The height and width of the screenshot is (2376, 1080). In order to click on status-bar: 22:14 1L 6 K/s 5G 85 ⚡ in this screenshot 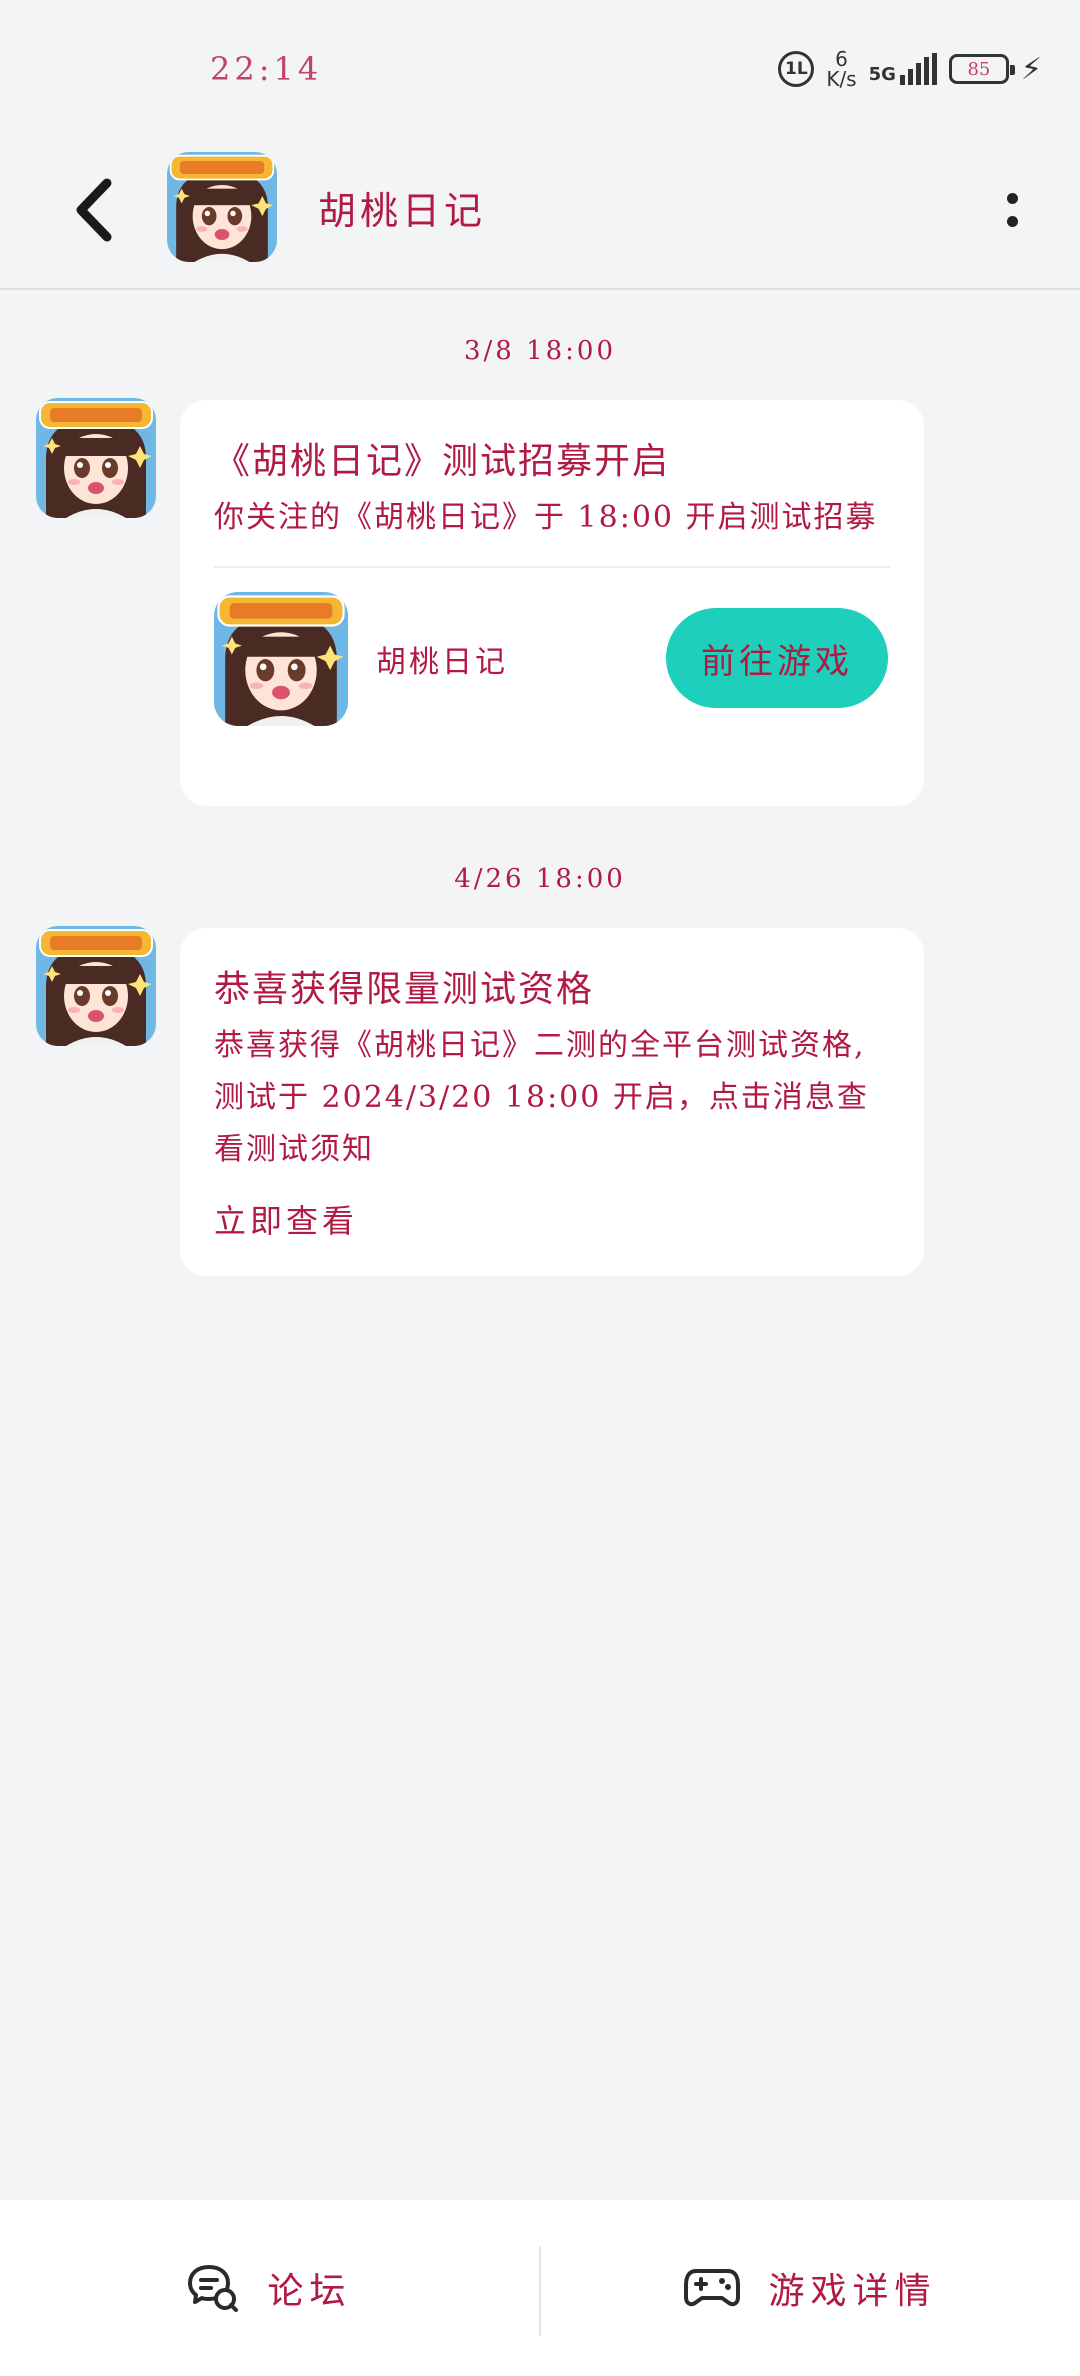, I will do `click(540, 65)`.